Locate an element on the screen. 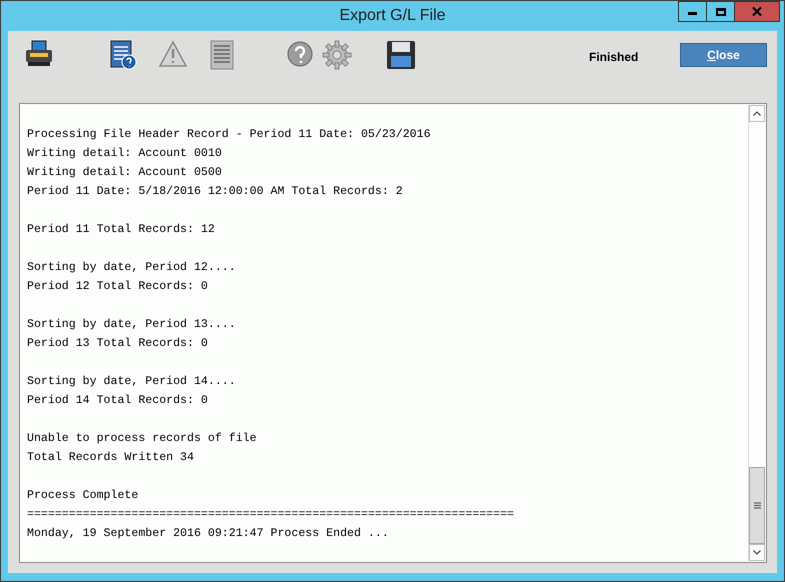 The image size is (785, 582). minimize-button is located at coordinates (692, 11).